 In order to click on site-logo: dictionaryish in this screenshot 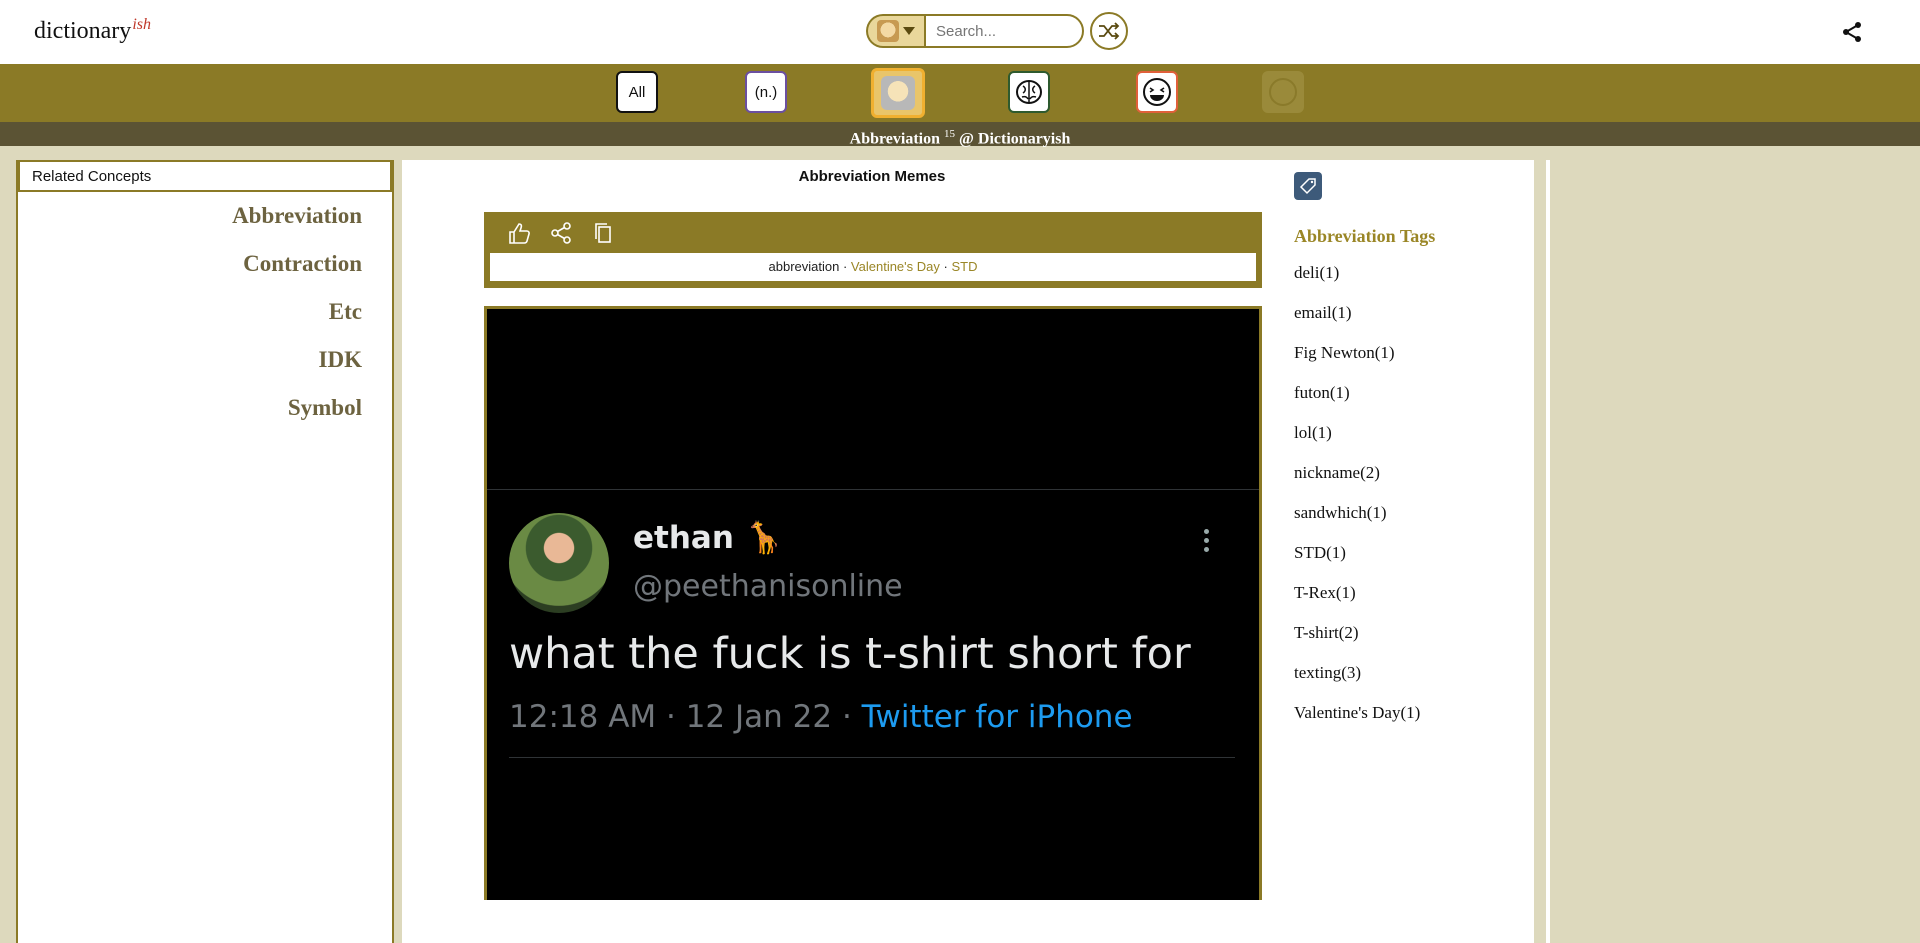, I will do `click(92, 30)`.